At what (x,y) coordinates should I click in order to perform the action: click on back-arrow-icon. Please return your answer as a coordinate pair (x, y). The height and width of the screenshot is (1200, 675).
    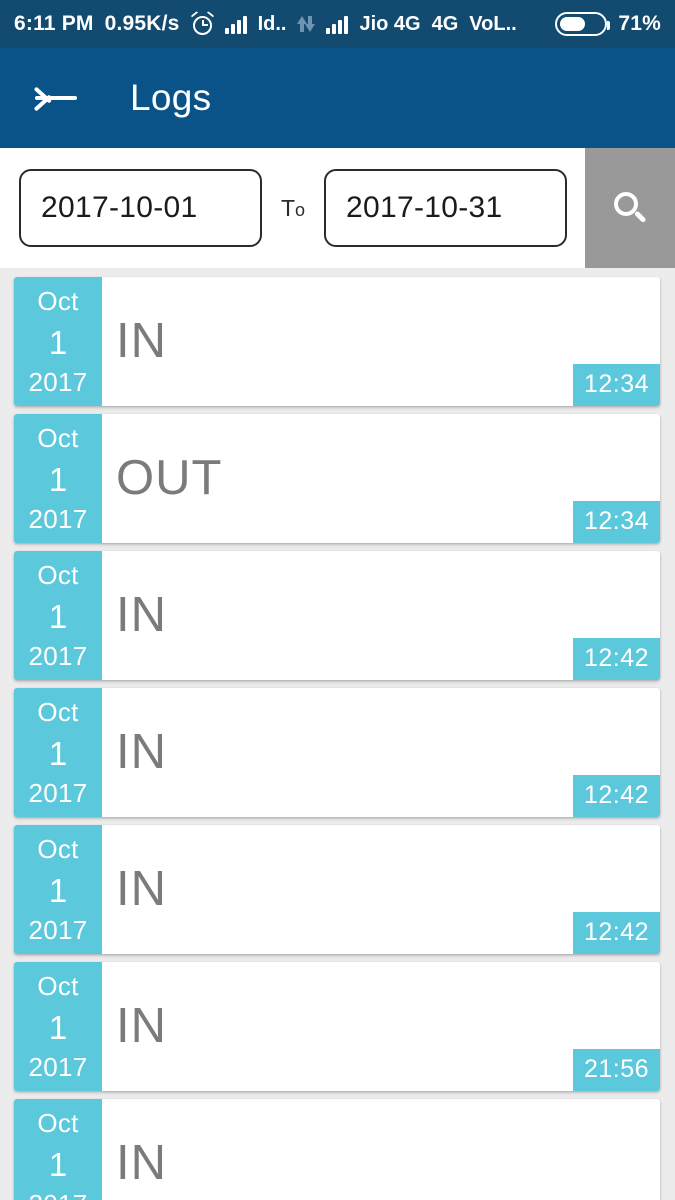
    Looking at the image, I should click on (56, 98).